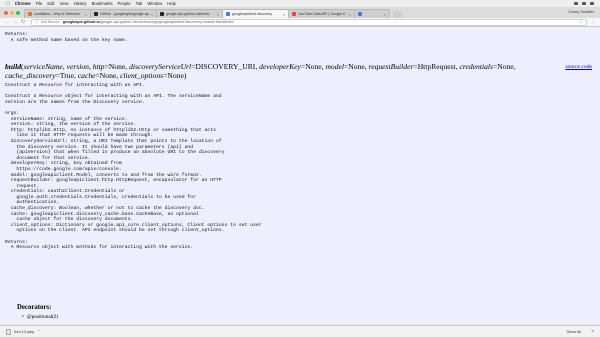 This screenshot has width=600, height=337. Describe the element at coordinates (6, 12) in the screenshot. I see `close-window-icon` at that location.